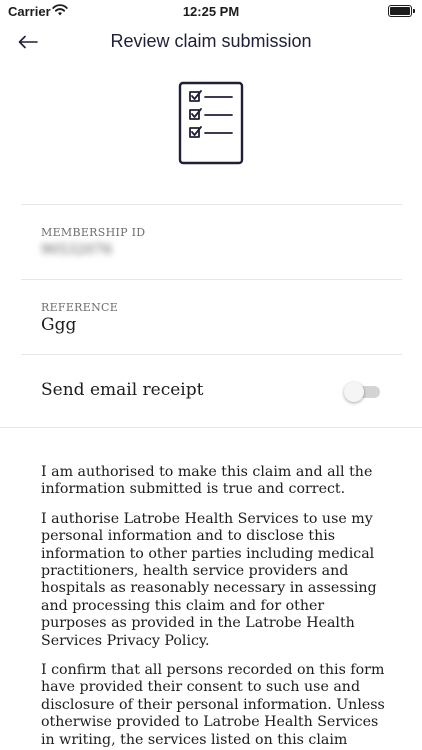 The height and width of the screenshot is (750, 422). What do you see at coordinates (59, 325) in the screenshot?
I see `reference-value: Ggg` at bounding box center [59, 325].